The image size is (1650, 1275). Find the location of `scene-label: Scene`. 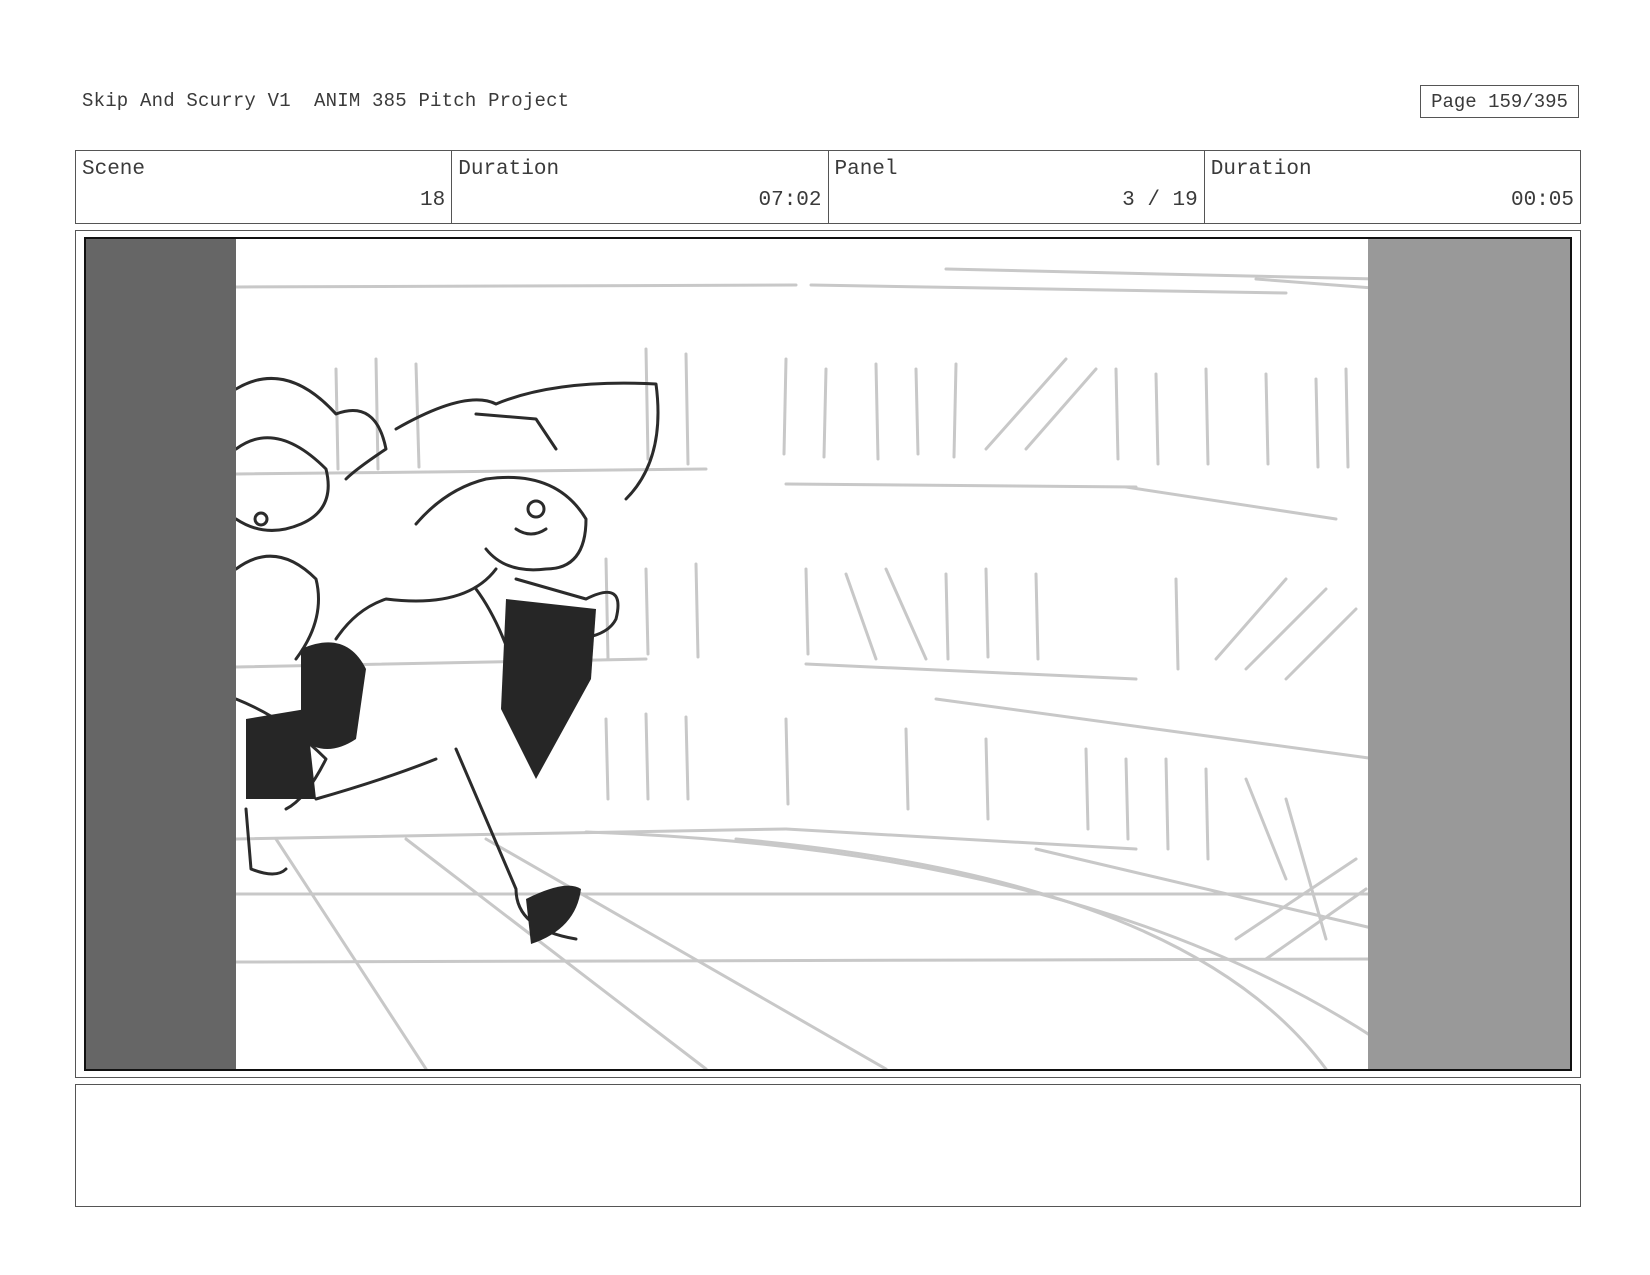

scene-label: Scene is located at coordinates (114, 169).